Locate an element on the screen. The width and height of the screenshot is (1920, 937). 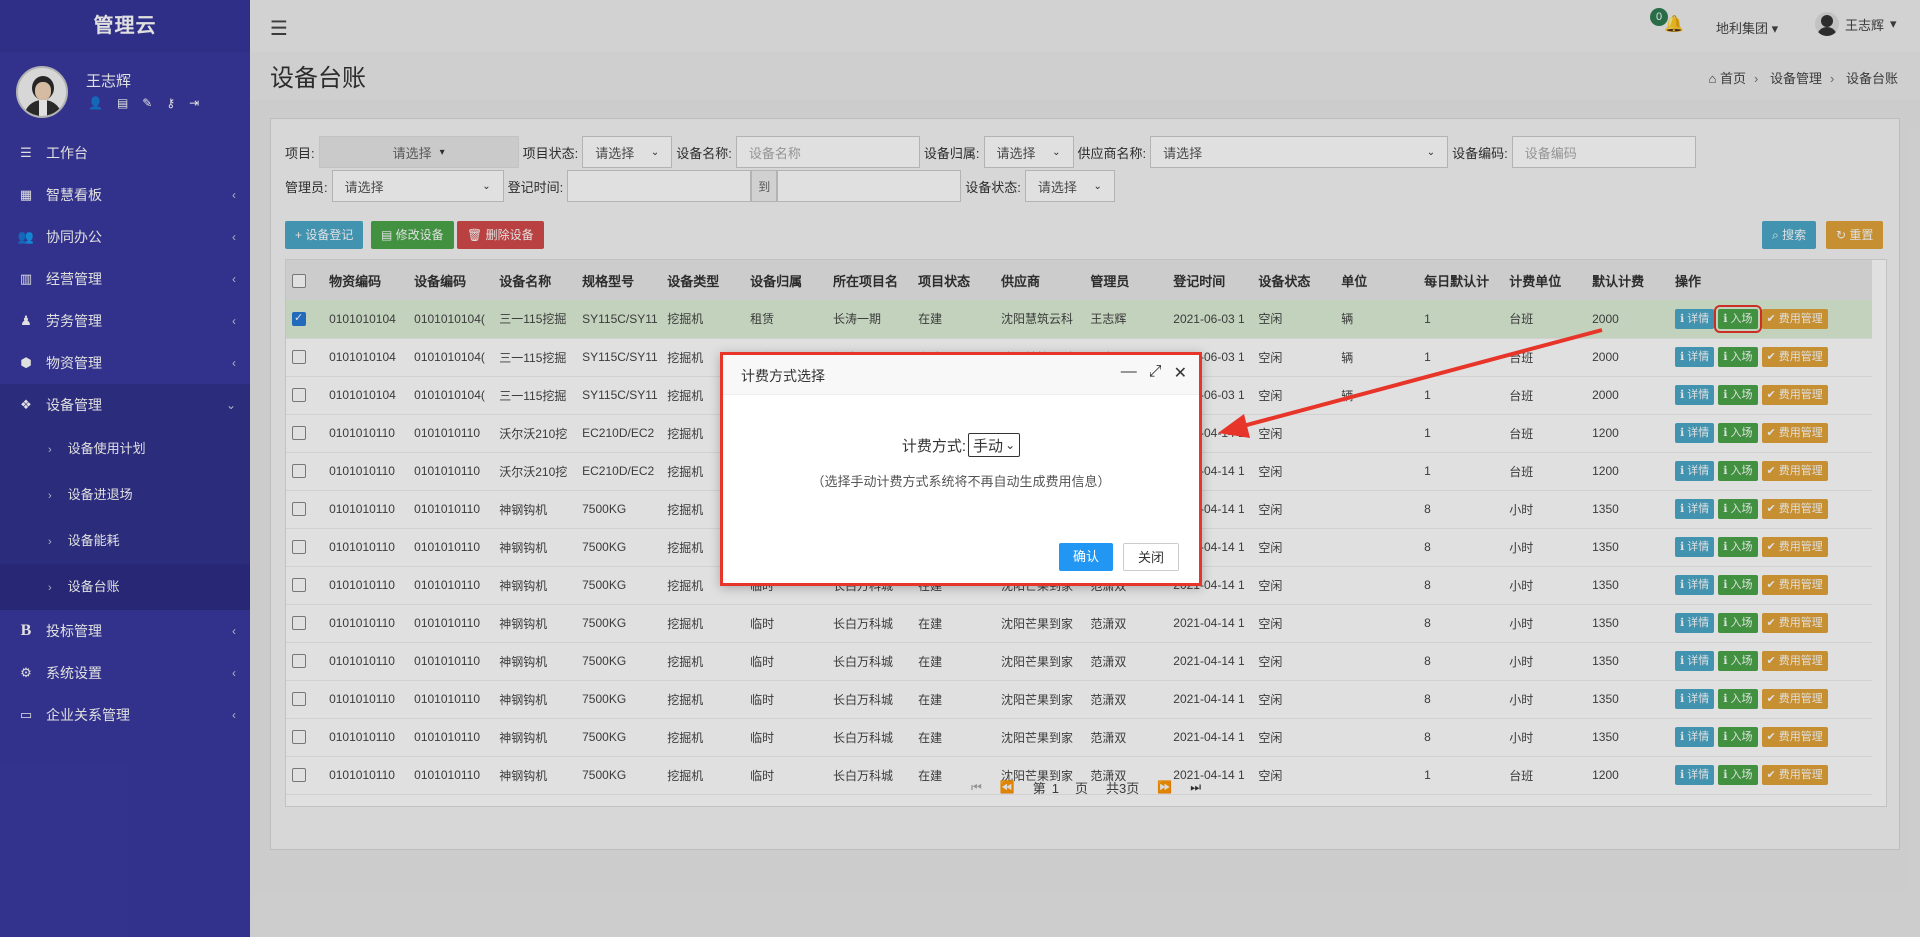
dialog-body: 计费方式: 手动 ⌄ （选择手动计费方式系统将不再自动生成费用信息） is located at coordinates (961, 442).